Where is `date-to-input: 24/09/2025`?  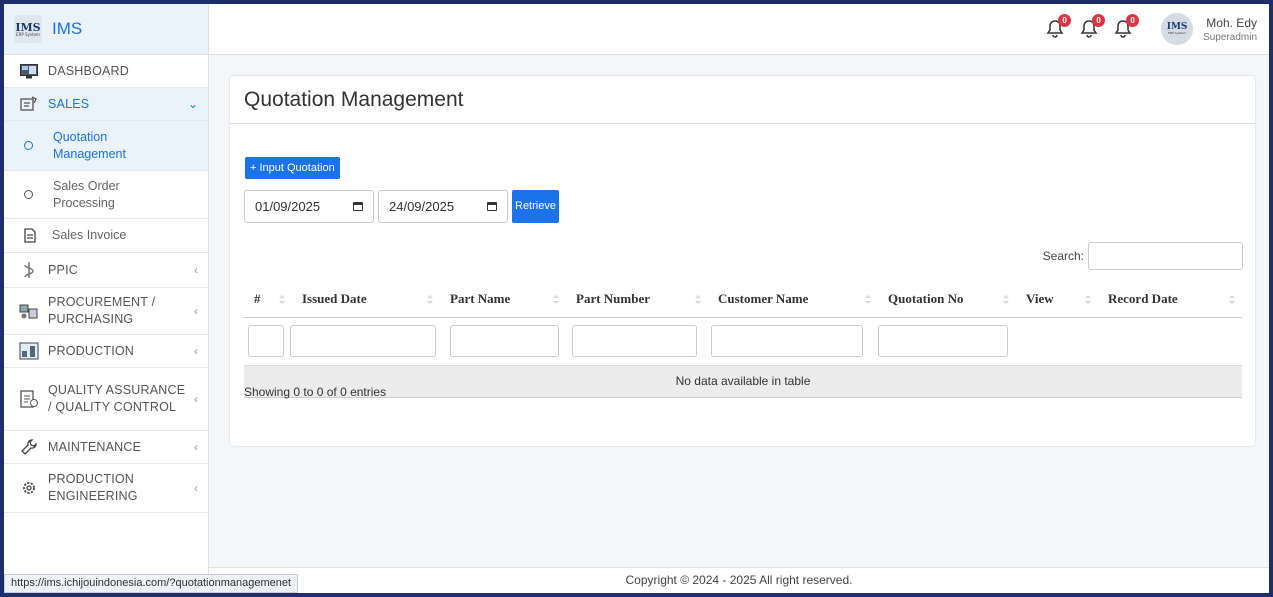 date-to-input: 24/09/2025 is located at coordinates (443, 206).